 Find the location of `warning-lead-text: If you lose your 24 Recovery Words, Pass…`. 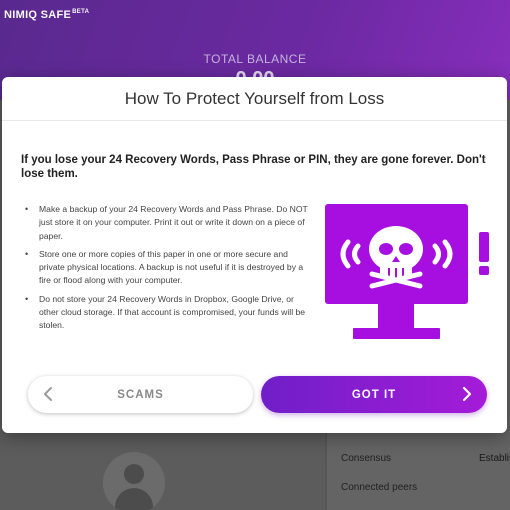

warning-lead-text: If you lose your 24 Recovery Words, Pass… is located at coordinates (253, 167).